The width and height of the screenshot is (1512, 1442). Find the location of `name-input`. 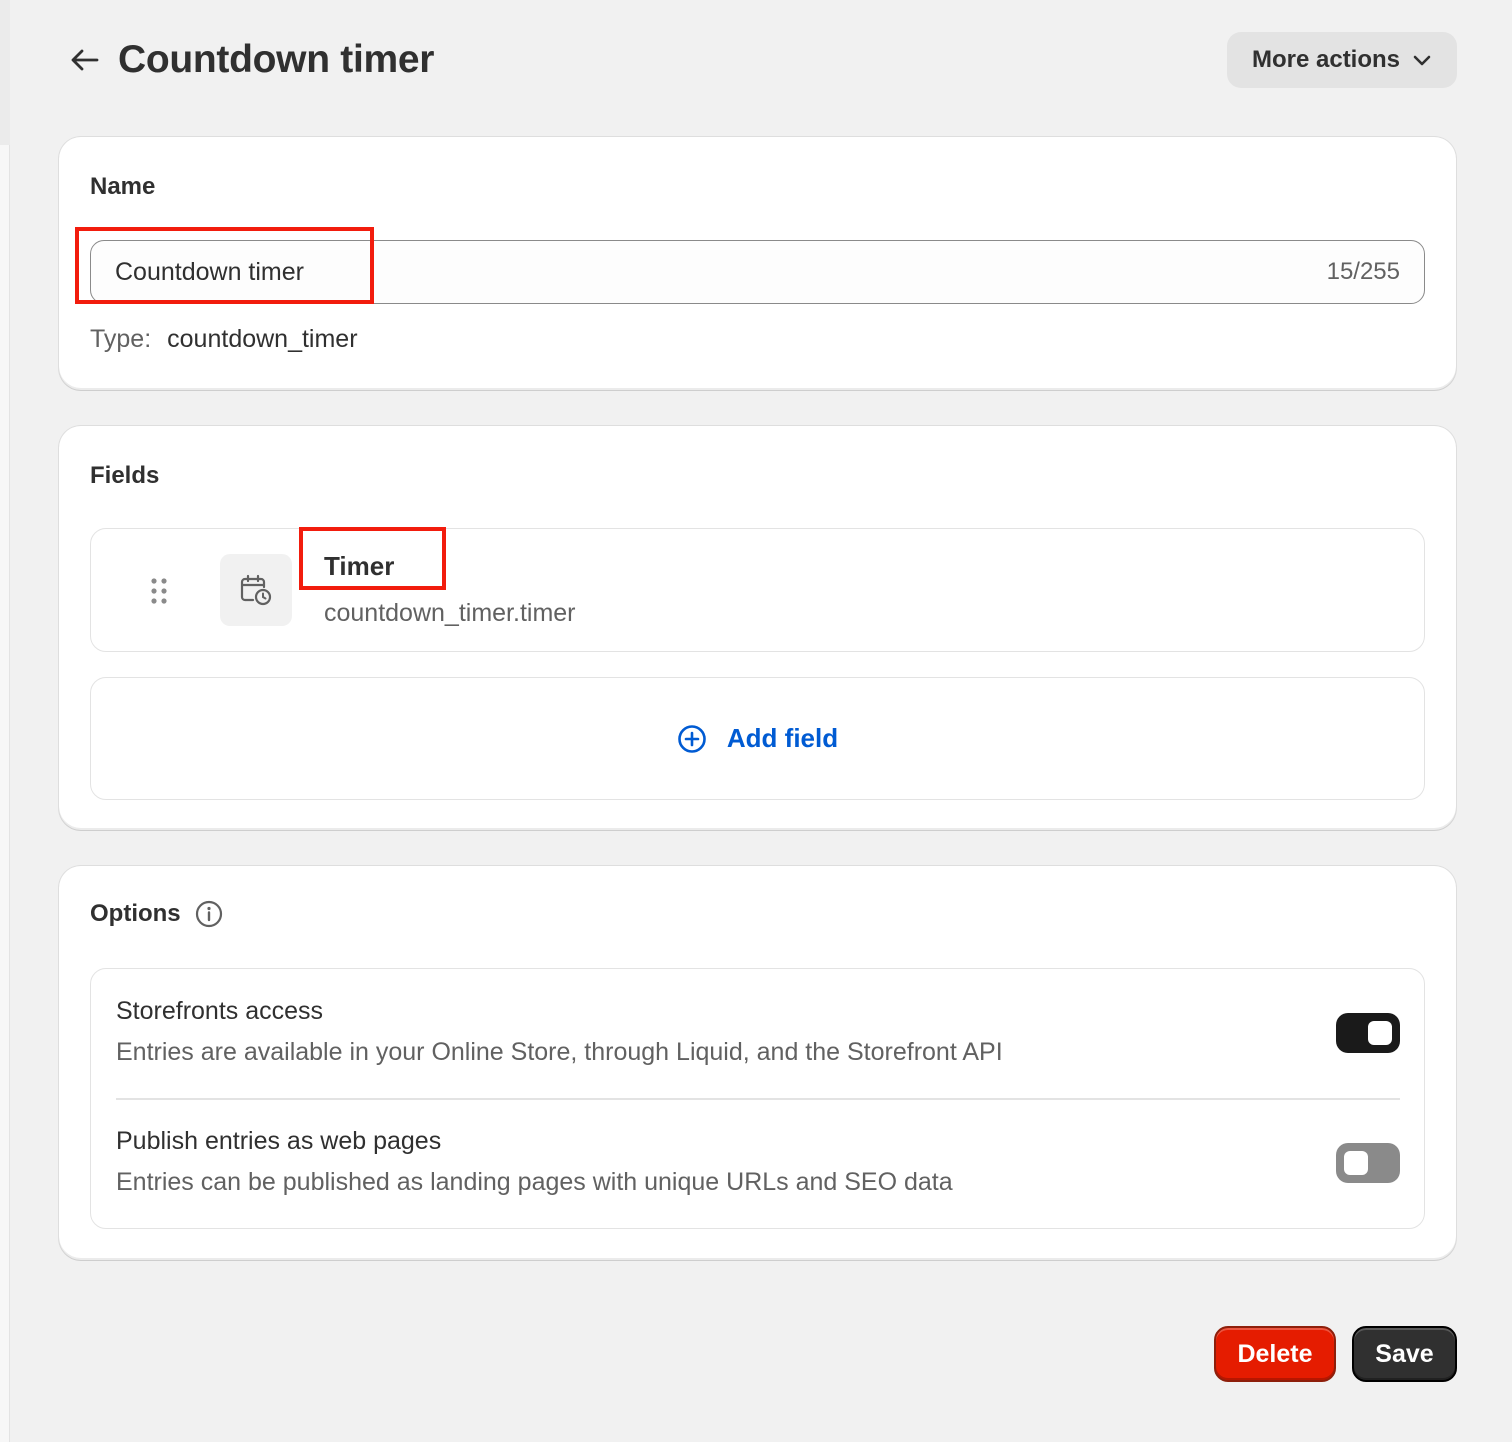

name-input is located at coordinates (721, 272).